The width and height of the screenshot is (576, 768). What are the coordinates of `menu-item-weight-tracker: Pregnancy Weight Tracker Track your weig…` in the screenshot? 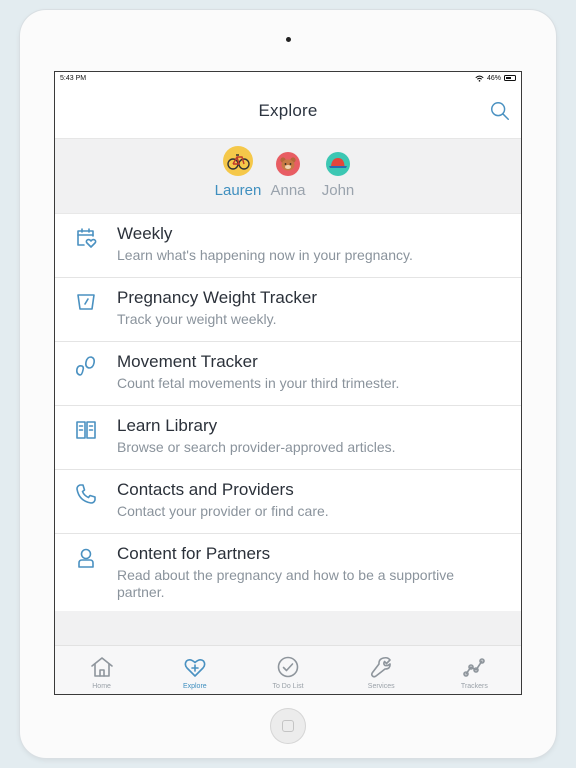 It's located at (288, 310).